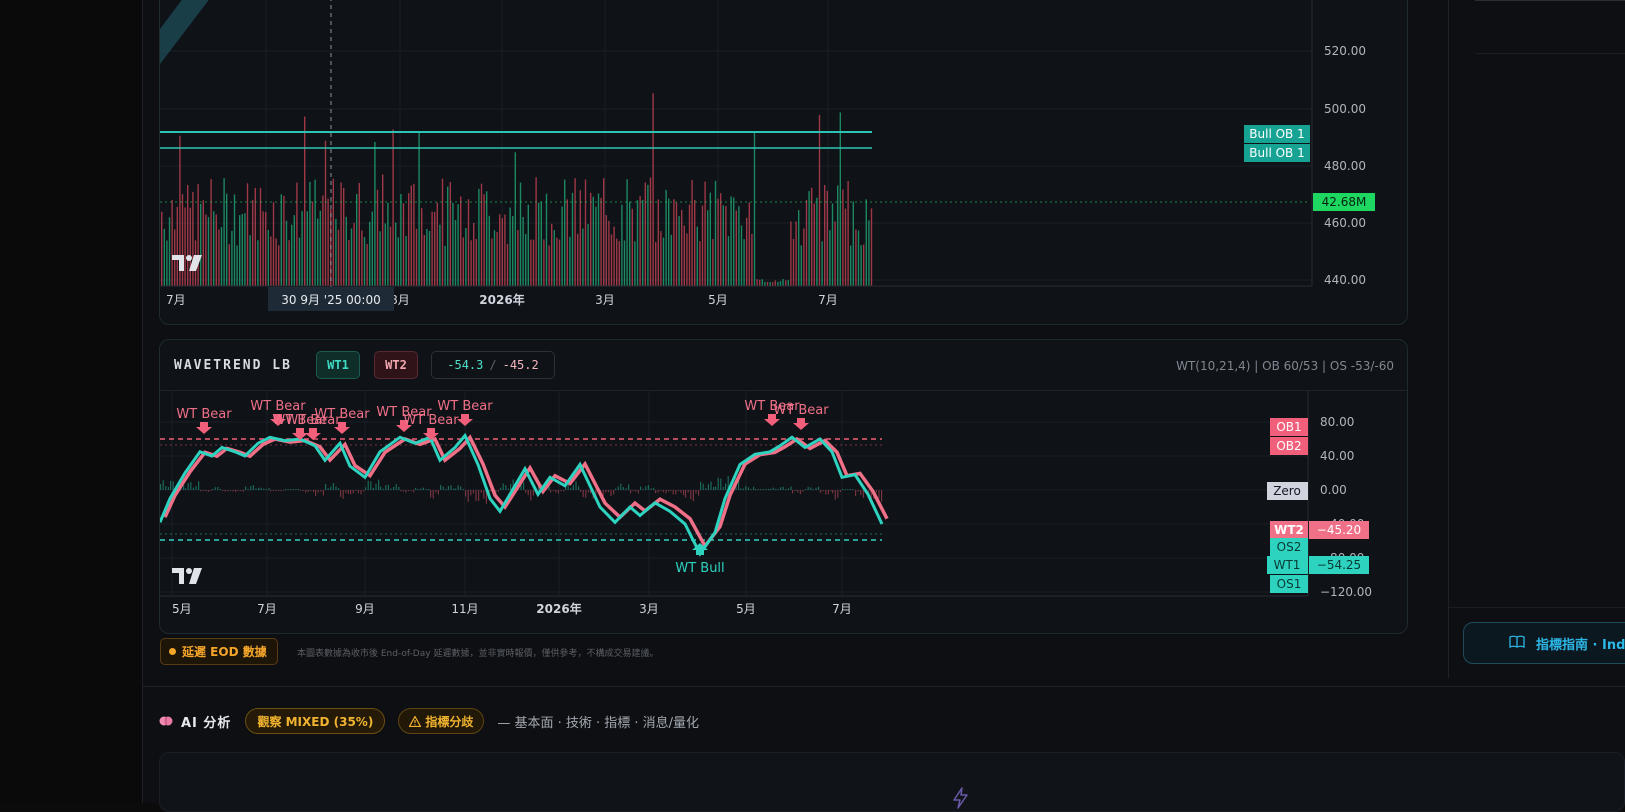 This screenshot has width=1625, height=812. What do you see at coordinates (71, 401) in the screenshot?
I see `left-gutter` at bounding box center [71, 401].